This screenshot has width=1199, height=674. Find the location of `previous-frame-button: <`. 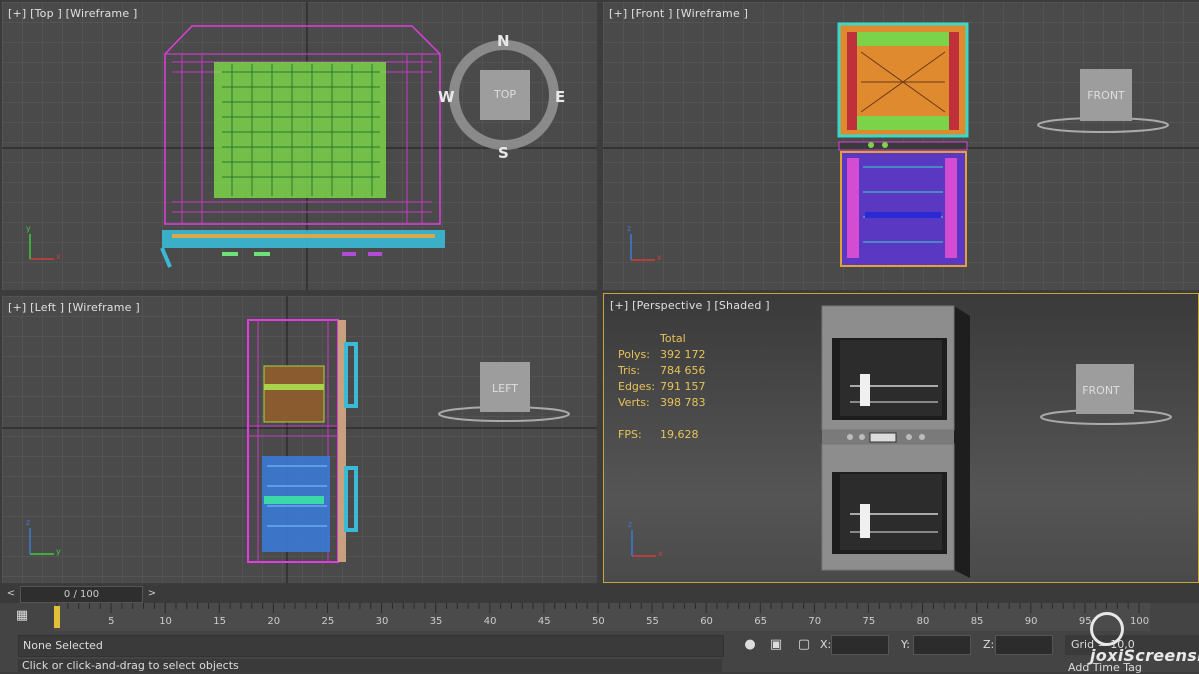

previous-frame-button: < is located at coordinates (11, 594).